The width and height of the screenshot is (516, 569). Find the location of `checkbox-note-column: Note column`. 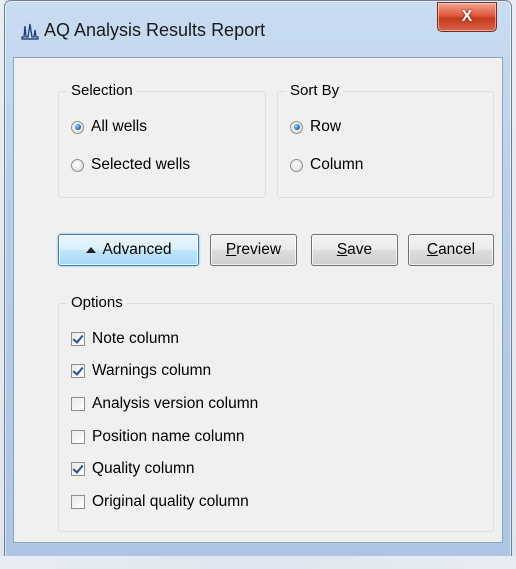

checkbox-note-column: Note column is located at coordinates (125, 339).